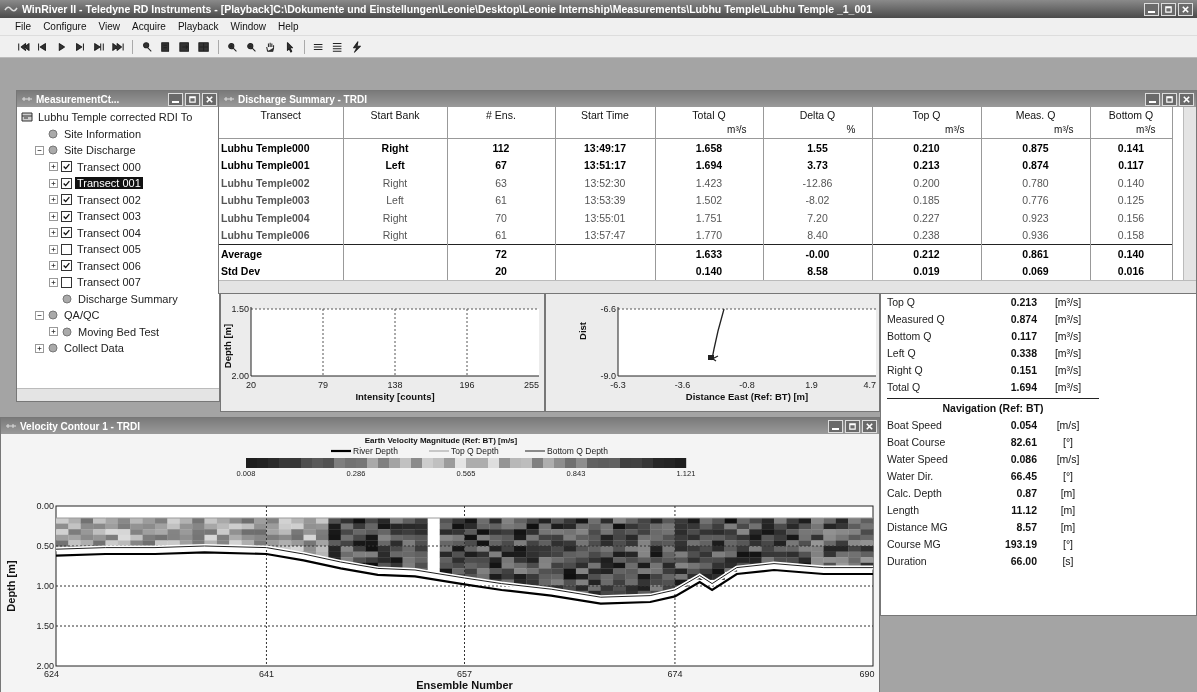 This screenshot has height=692, width=1197. I want to click on ship-track-drawing, so click(716, 335).